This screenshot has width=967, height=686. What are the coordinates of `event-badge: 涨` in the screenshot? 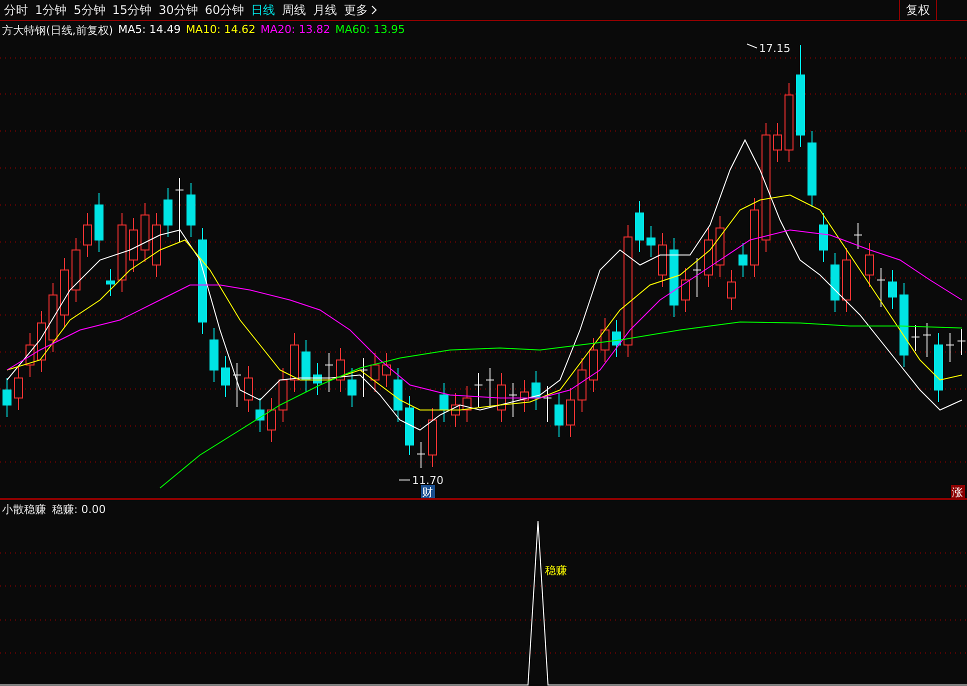 It's located at (958, 491).